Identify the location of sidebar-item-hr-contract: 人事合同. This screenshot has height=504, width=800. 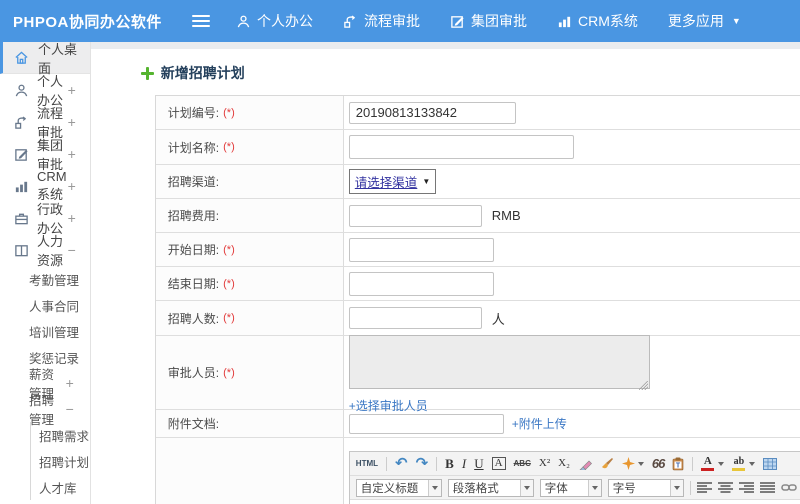
(45, 305).